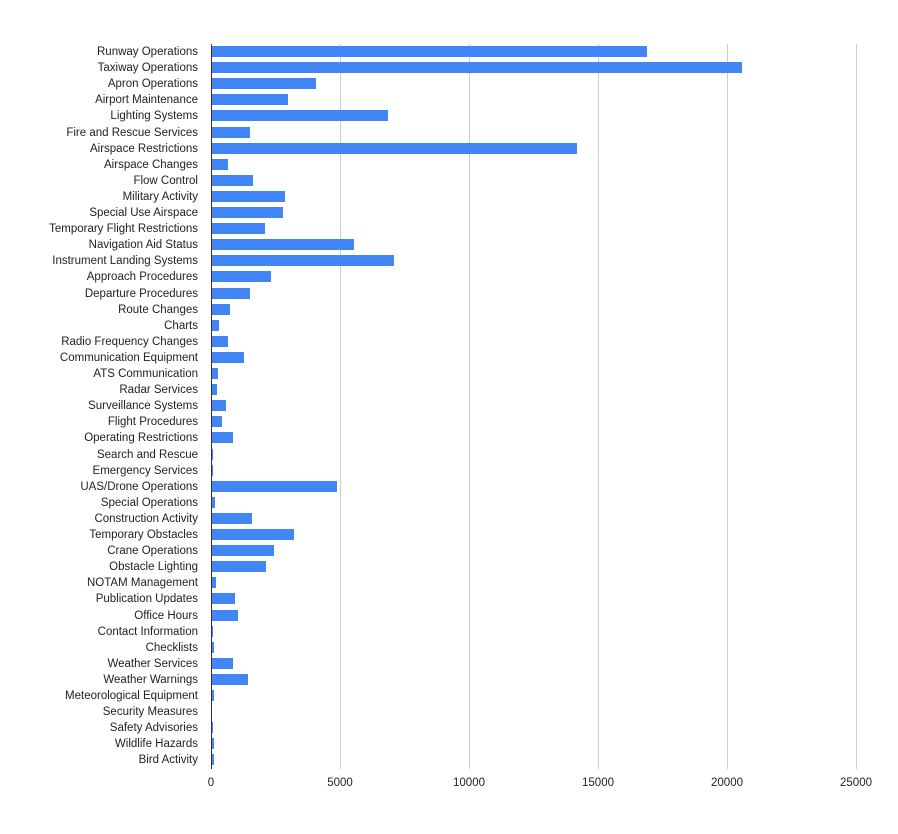 The height and width of the screenshot is (834, 898). I want to click on y-axis-tick-label: Taxiway Operations, so click(147, 68).